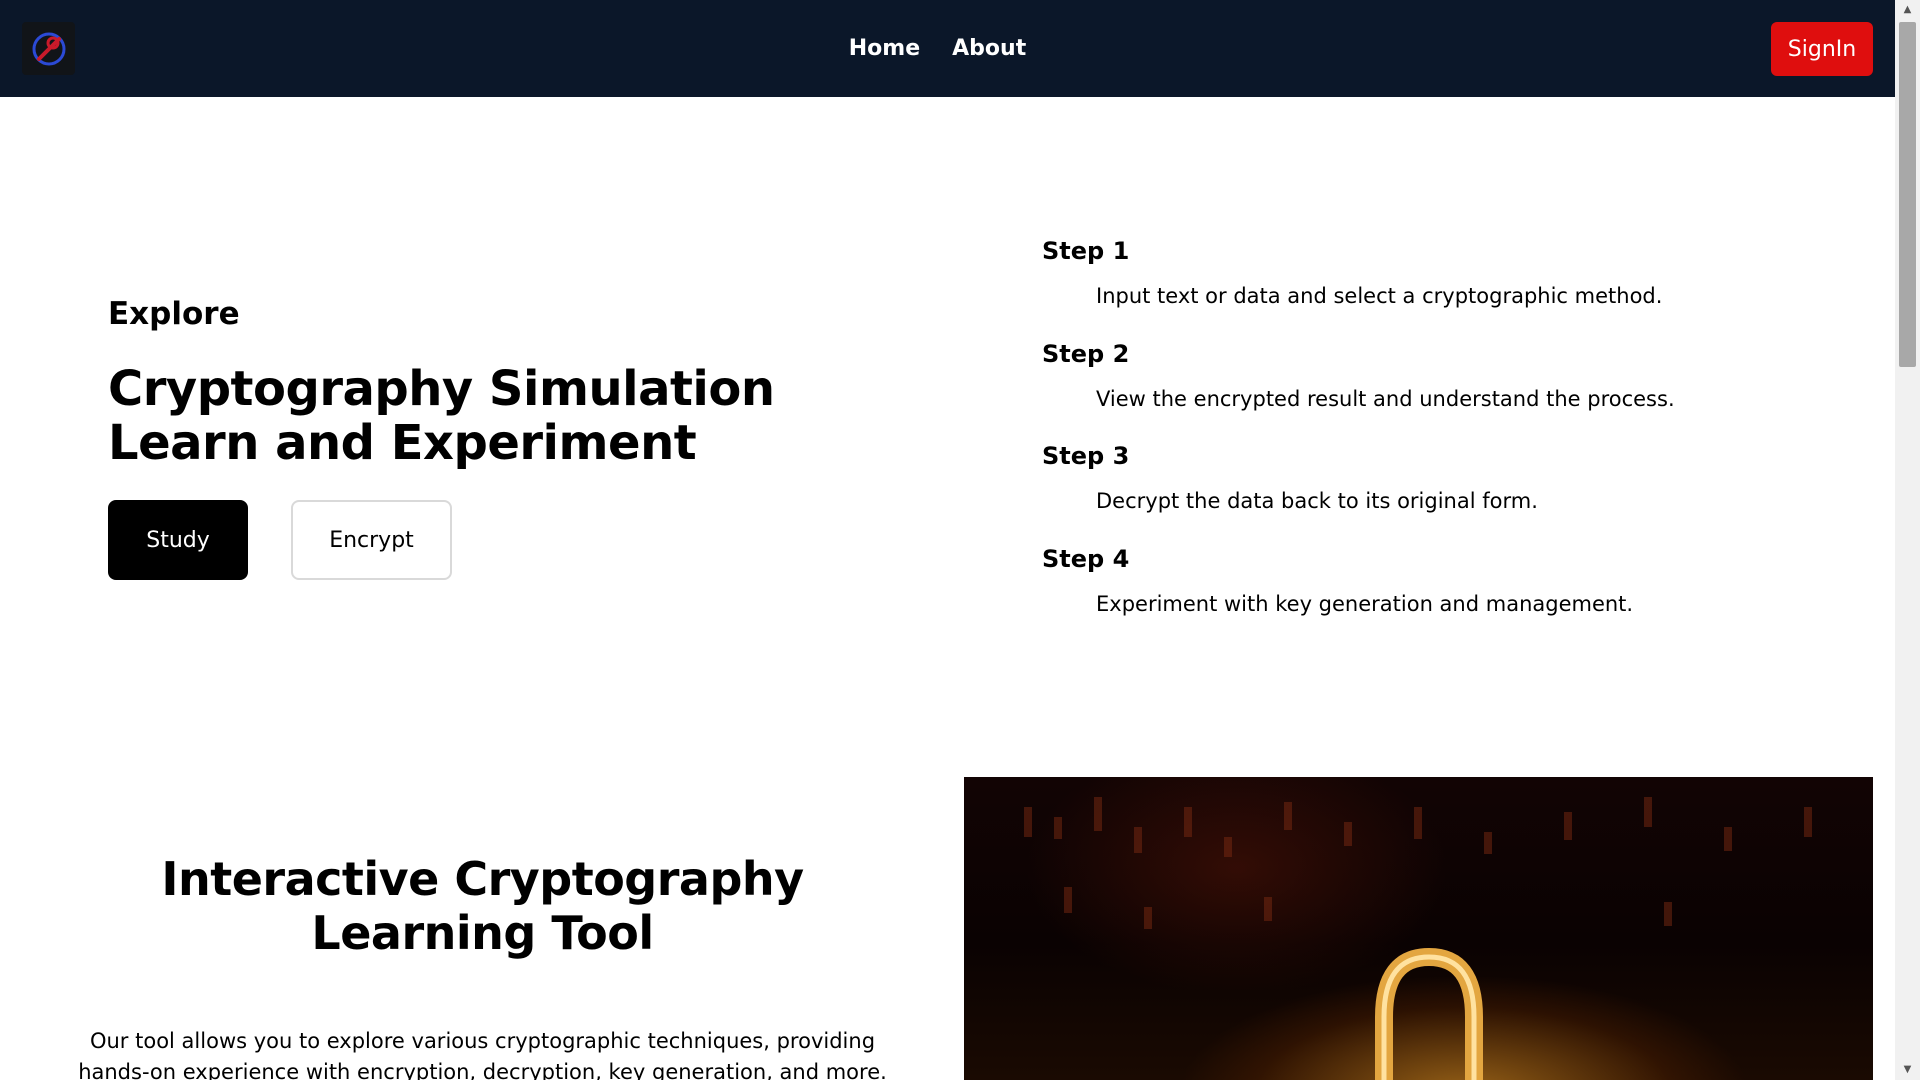 This screenshot has height=1080, width=1920. I want to click on nav-home-link: Home, so click(884, 48).